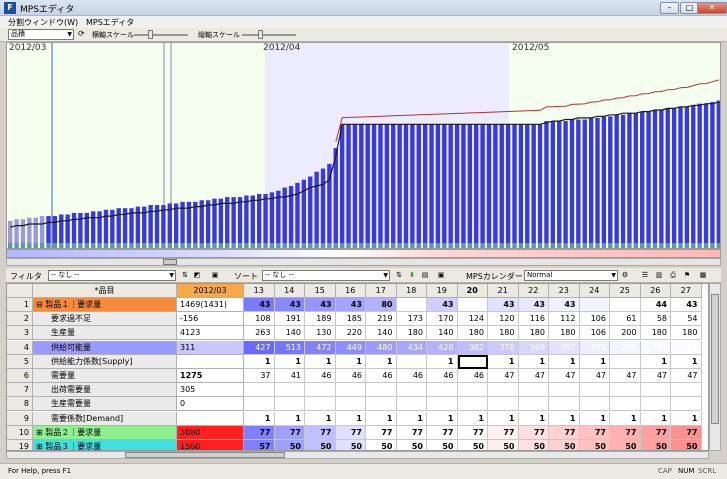  What do you see at coordinates (112, 275) in the screenshot?
I see `filter-select: -- なし -- ▼` at bounding box center [112, 275].